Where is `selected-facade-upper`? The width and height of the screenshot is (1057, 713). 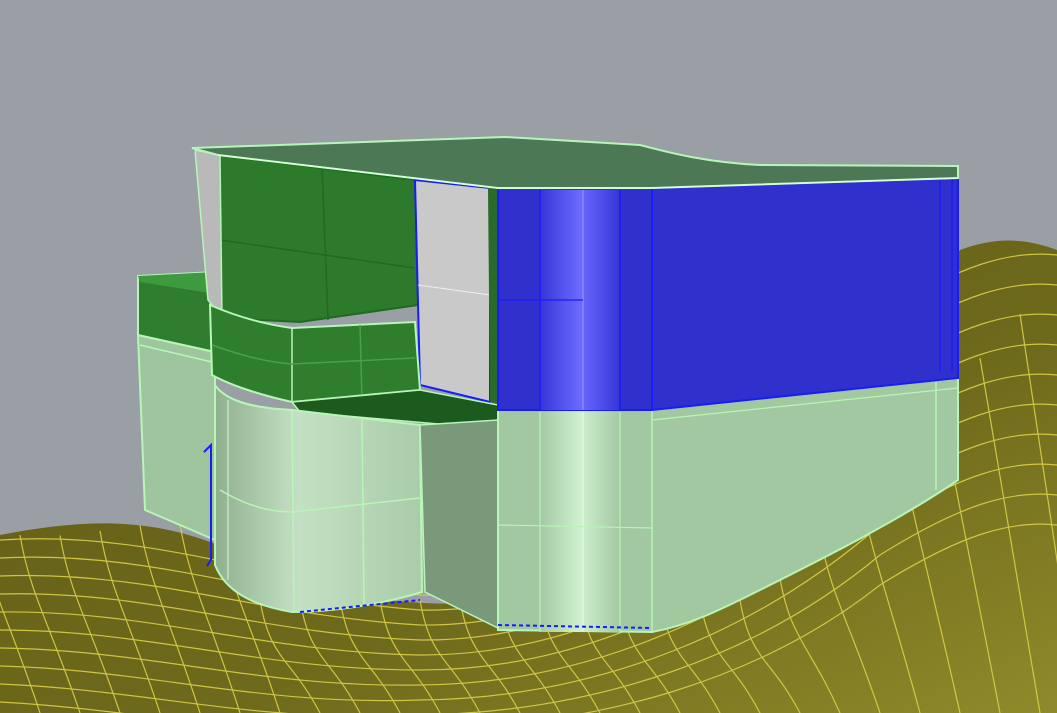 selected-facade-upper is located at coordinates (728, 292).